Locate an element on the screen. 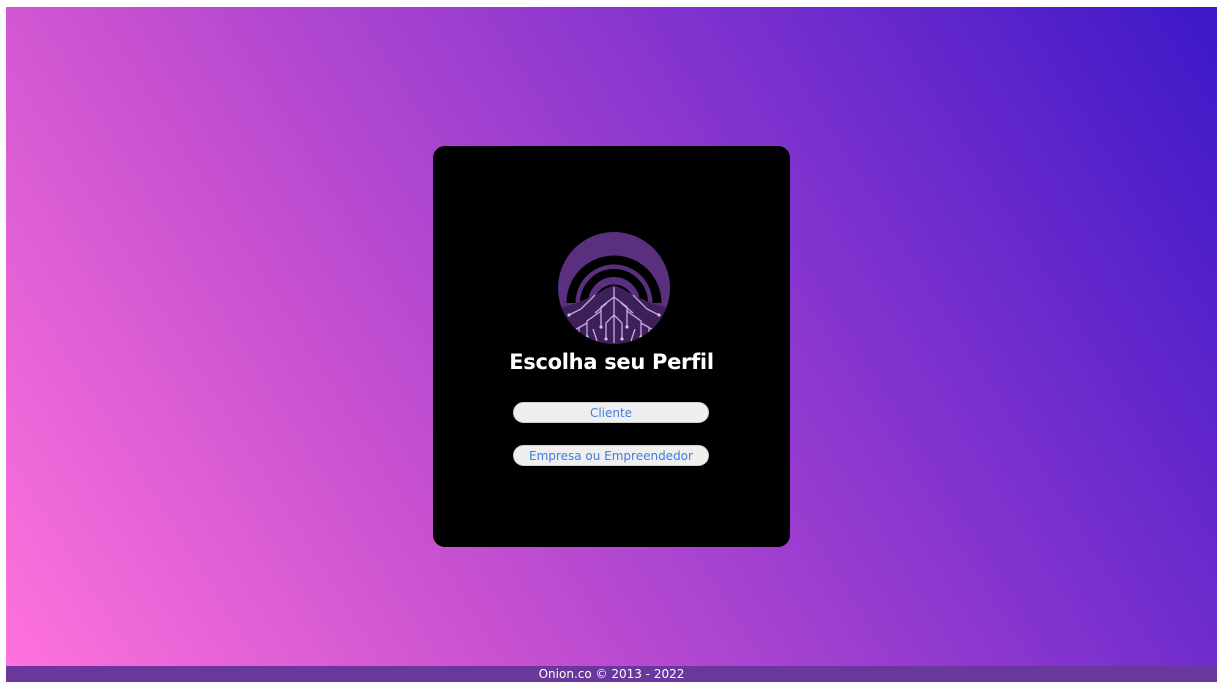  footer: Onion.co © 2013 - 2022 is located at coordinates (611, 674).